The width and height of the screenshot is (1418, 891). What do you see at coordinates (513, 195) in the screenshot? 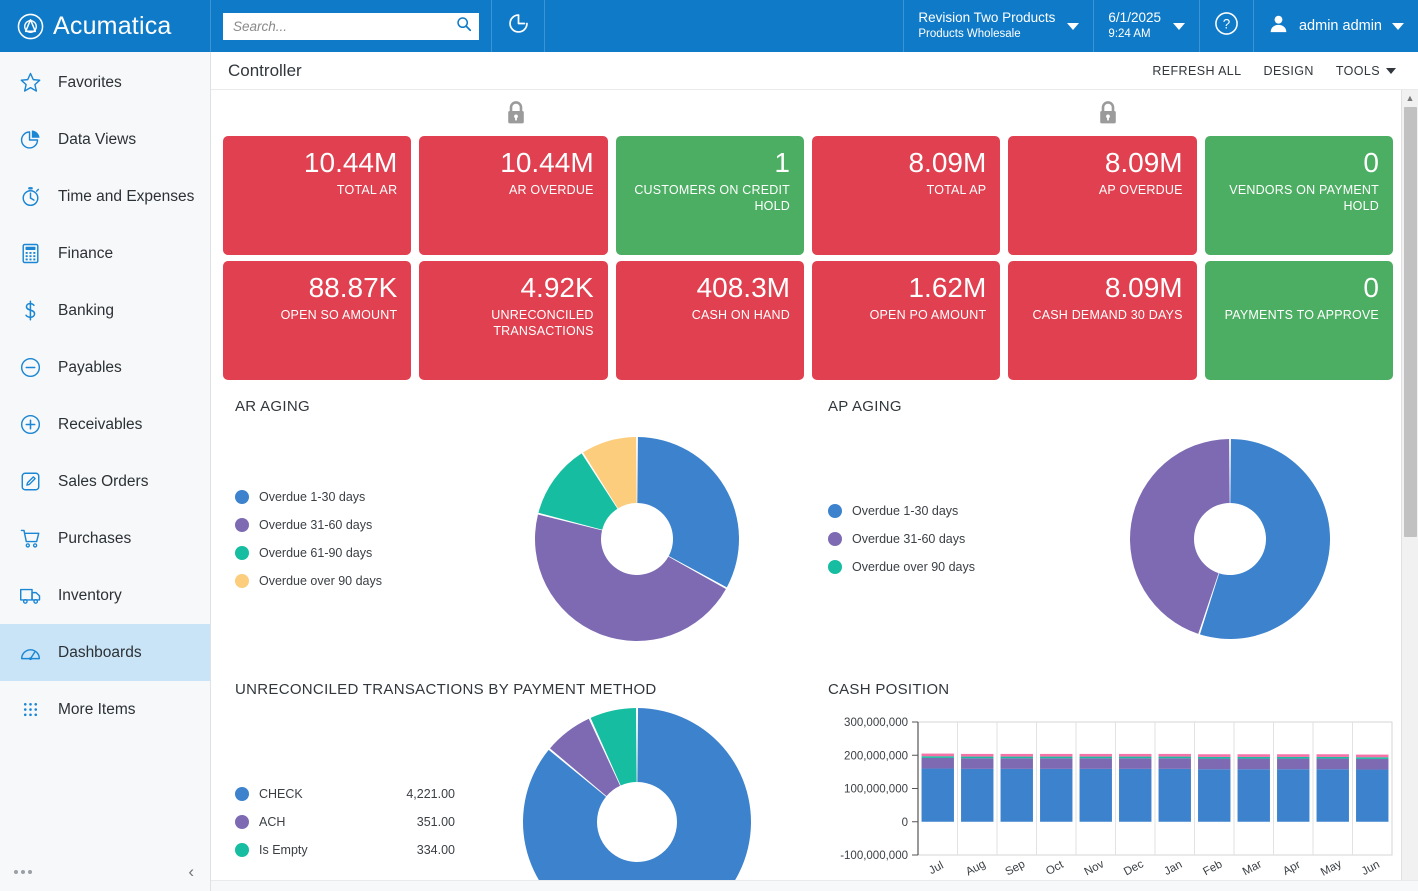
I see `kpi-ar-overdue: 10.44M AR OVERDUE` at bounding box center [513, 195].